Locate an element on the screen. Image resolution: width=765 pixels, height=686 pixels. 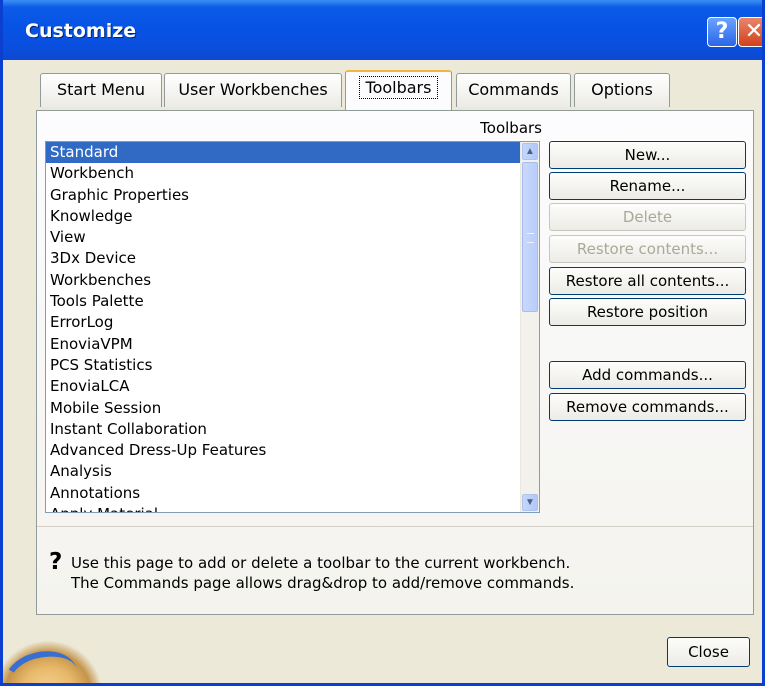
window-close-button: ✕ is located at coordinates (750, 32).